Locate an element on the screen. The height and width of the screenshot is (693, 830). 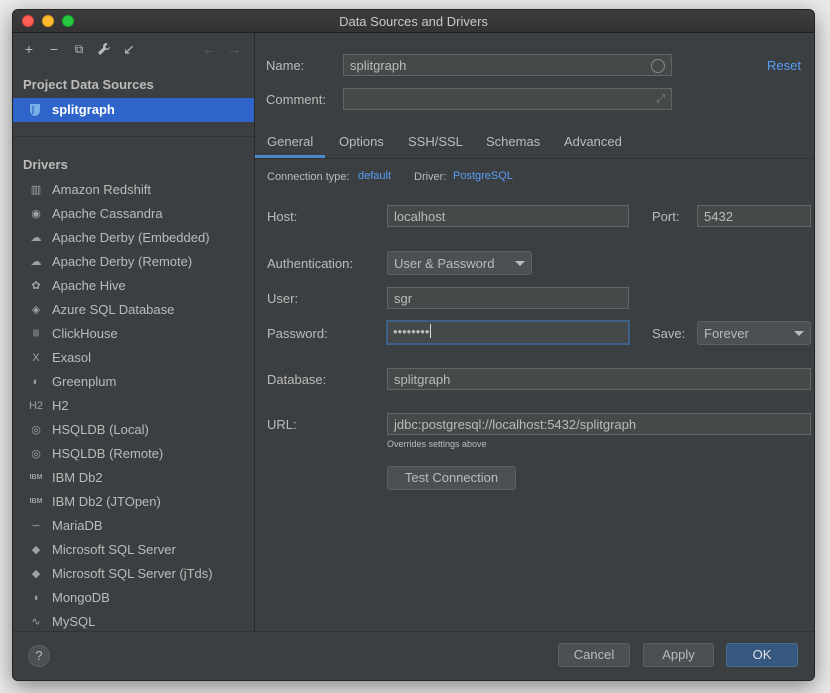
driver-item: ∽ MariaDB is located at coordinates (133, 526).